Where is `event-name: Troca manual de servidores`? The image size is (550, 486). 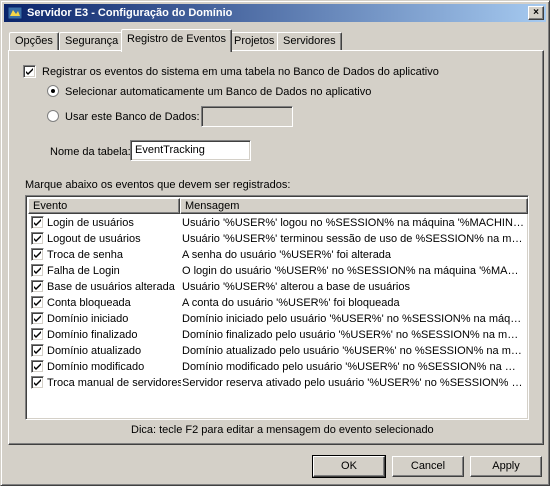 event-name: Troca manual de servidores is located at coordinates (114, 383).